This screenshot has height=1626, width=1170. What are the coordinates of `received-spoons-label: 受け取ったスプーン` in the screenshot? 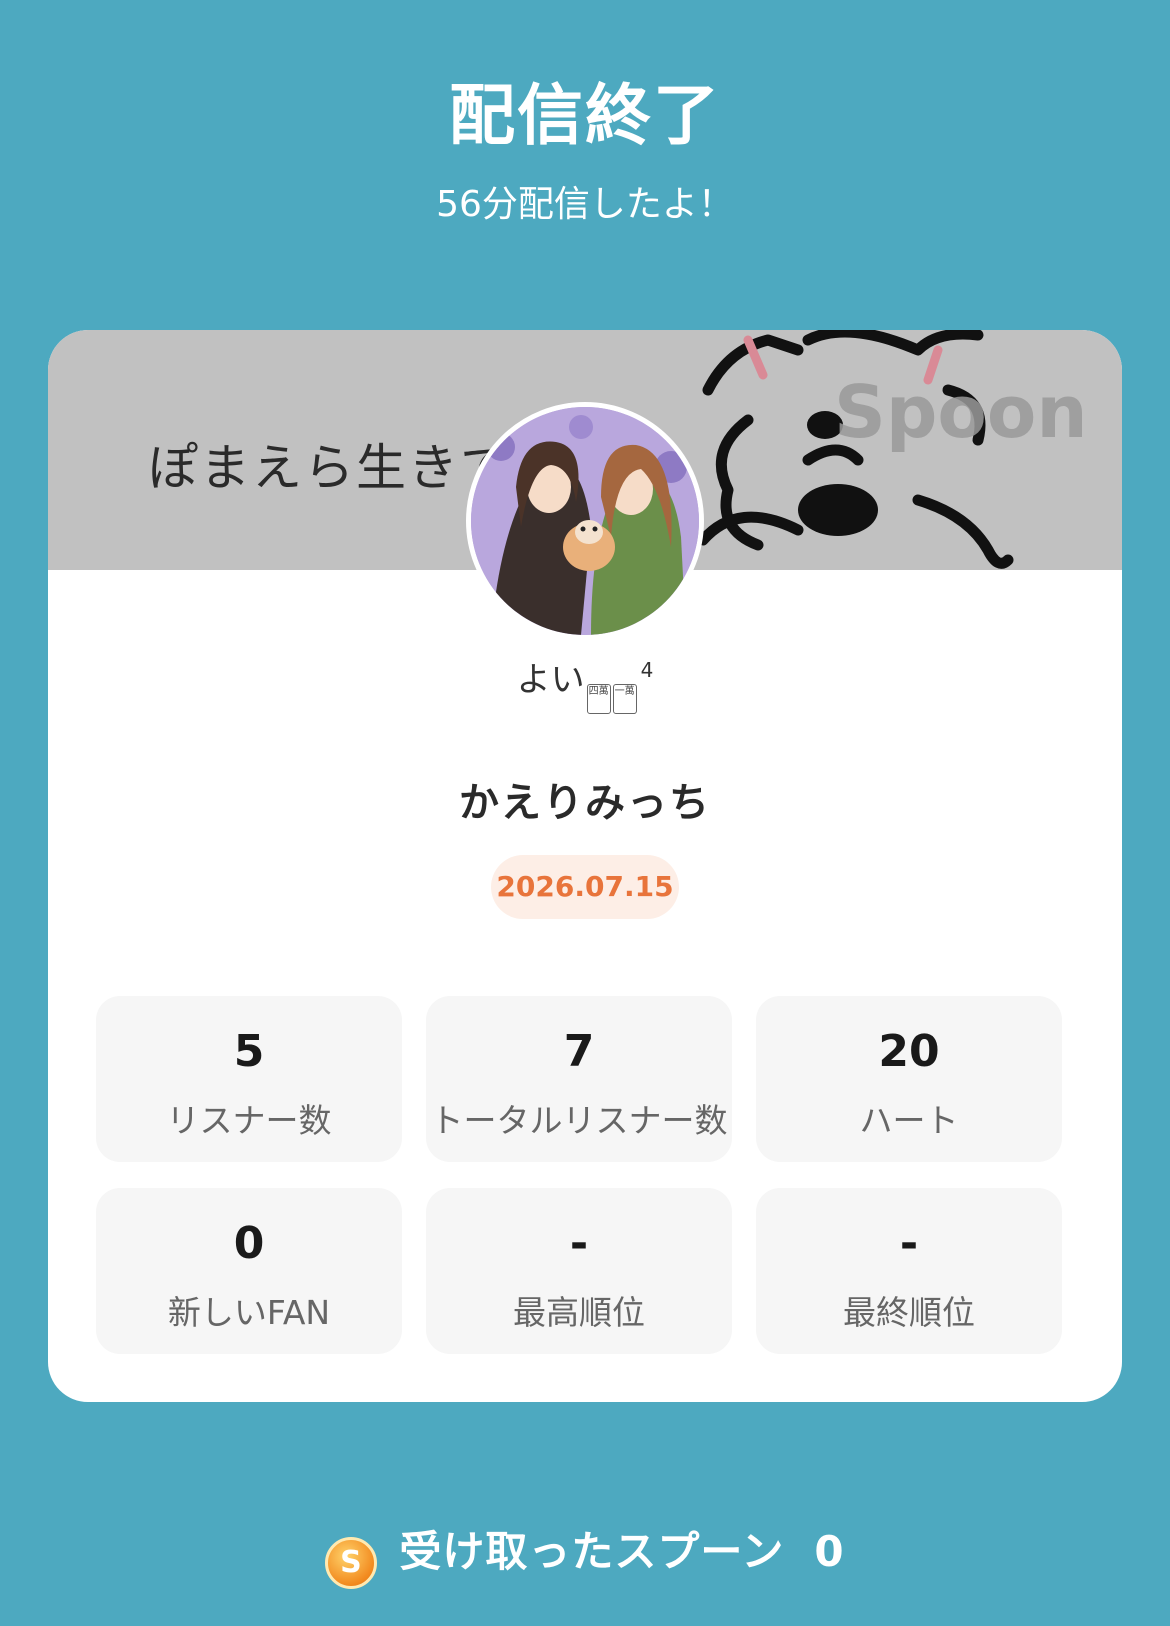 It's located at (592, 1551).